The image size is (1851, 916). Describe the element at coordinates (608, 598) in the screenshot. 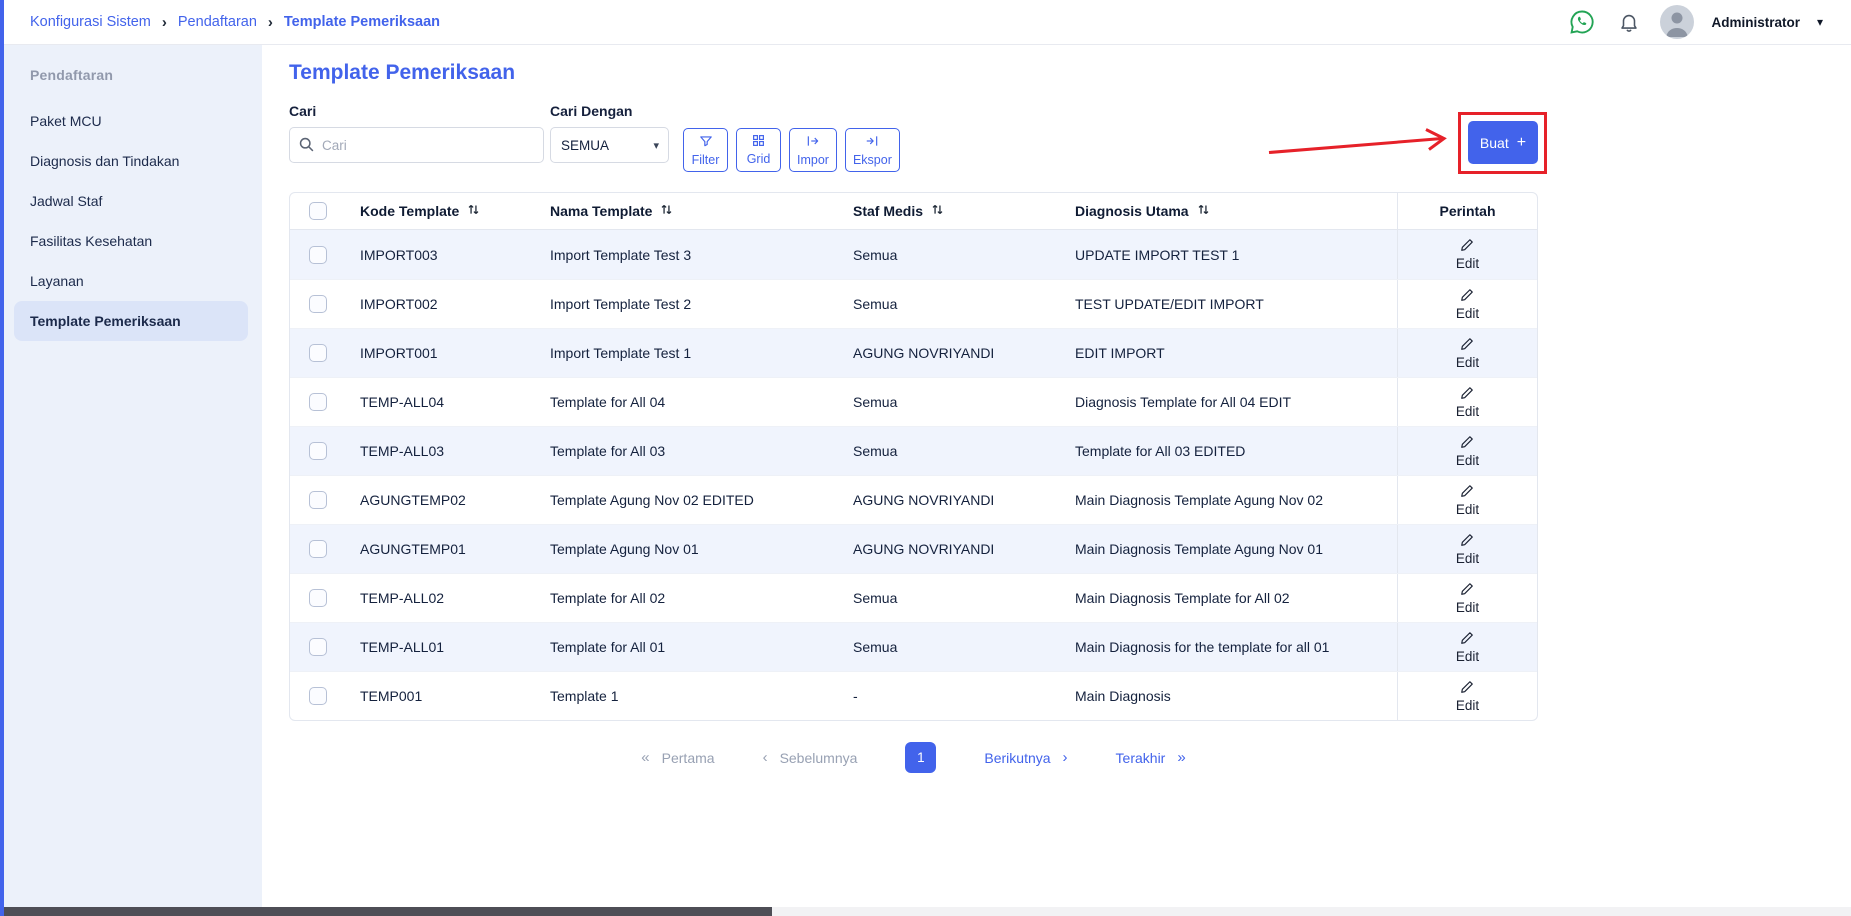

I see `cell-nama-template: Template for All 02` at that location.